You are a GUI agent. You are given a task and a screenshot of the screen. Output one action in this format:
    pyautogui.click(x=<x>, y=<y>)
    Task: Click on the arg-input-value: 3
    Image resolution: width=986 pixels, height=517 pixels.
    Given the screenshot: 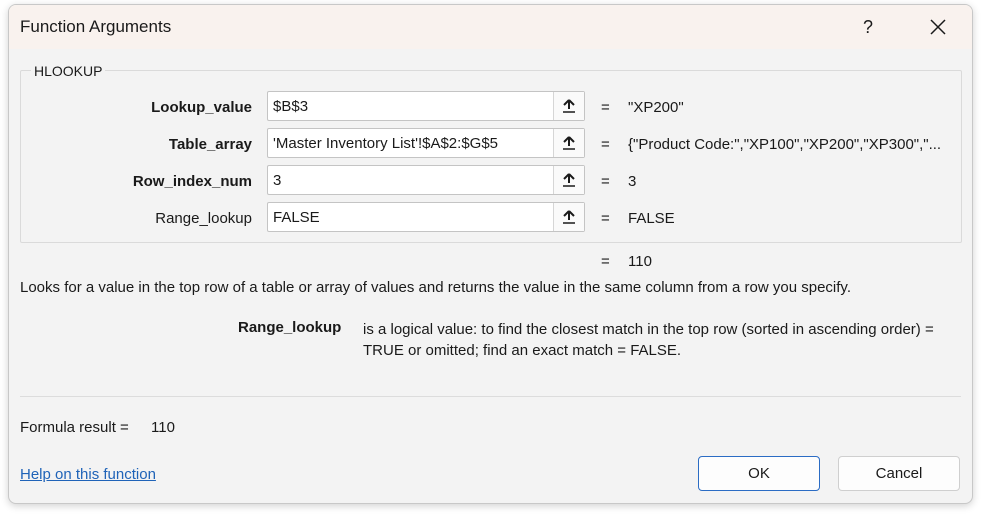 What is the action you would take?
    pyautogui.click(x=277, y=180)
    